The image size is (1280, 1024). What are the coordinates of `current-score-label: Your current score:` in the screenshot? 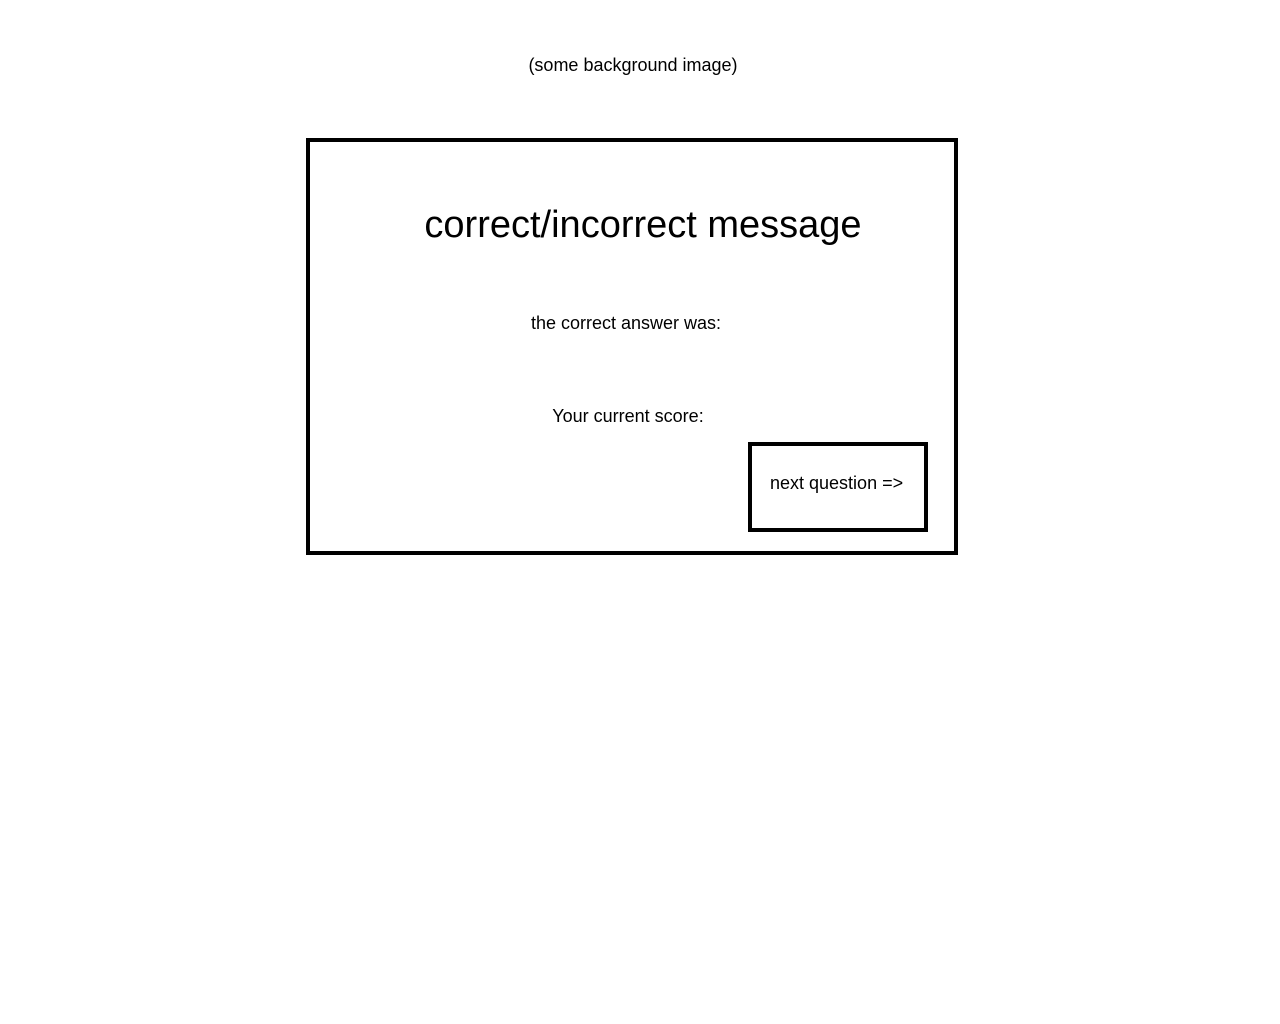 It's located at (628, 416).